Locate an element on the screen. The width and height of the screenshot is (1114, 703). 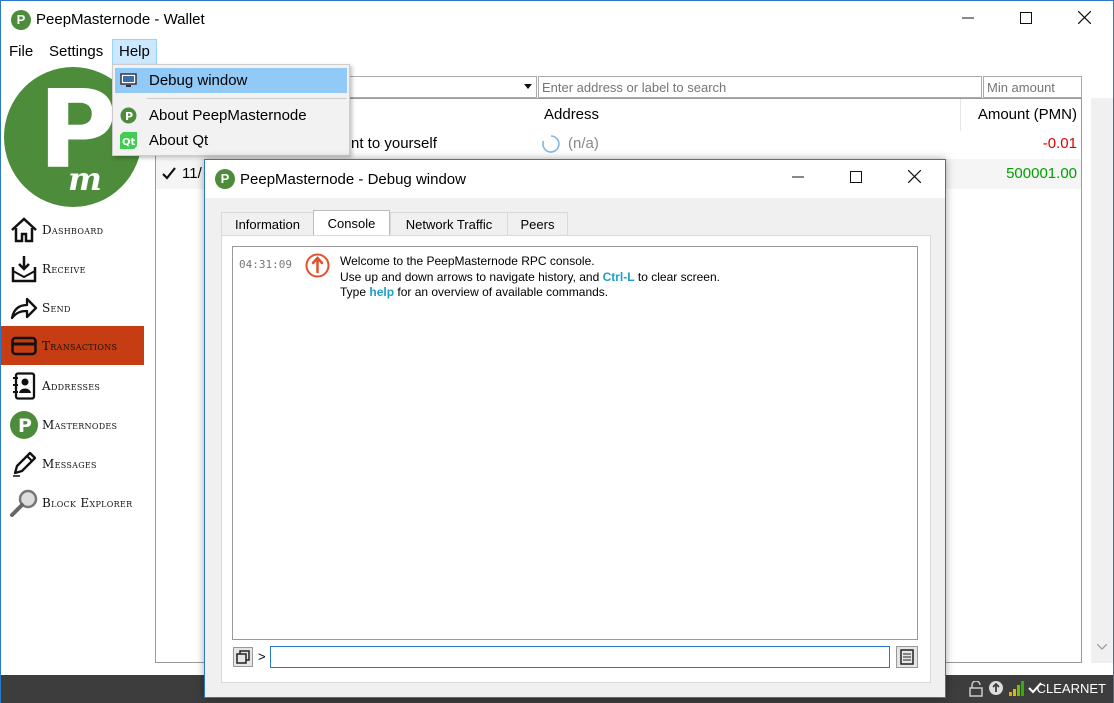
sidebar-item-label: Addresses is located at coordinates (71, 385).